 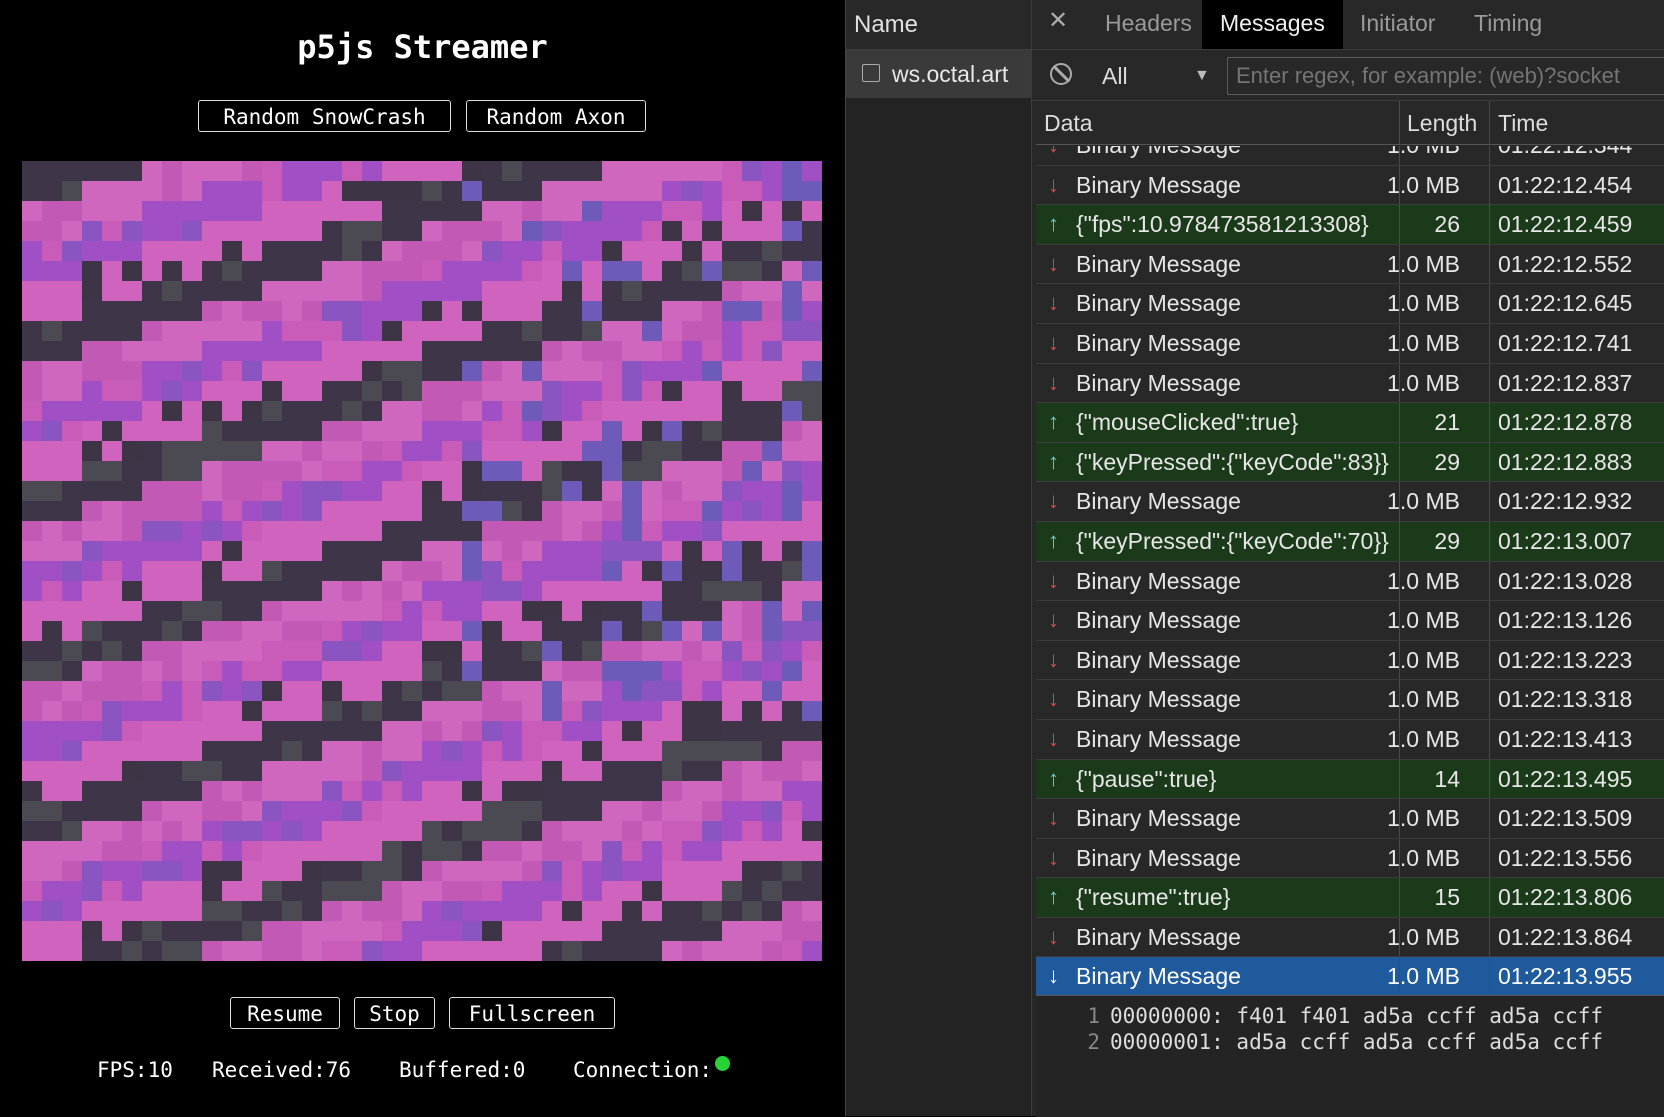 What do you see at coordinates (1350, 343) in the screenshot?
I see `message-row: ↓ Binary Message 1.0 MB 01:22:12.741` at bounding box center [1350, 343].